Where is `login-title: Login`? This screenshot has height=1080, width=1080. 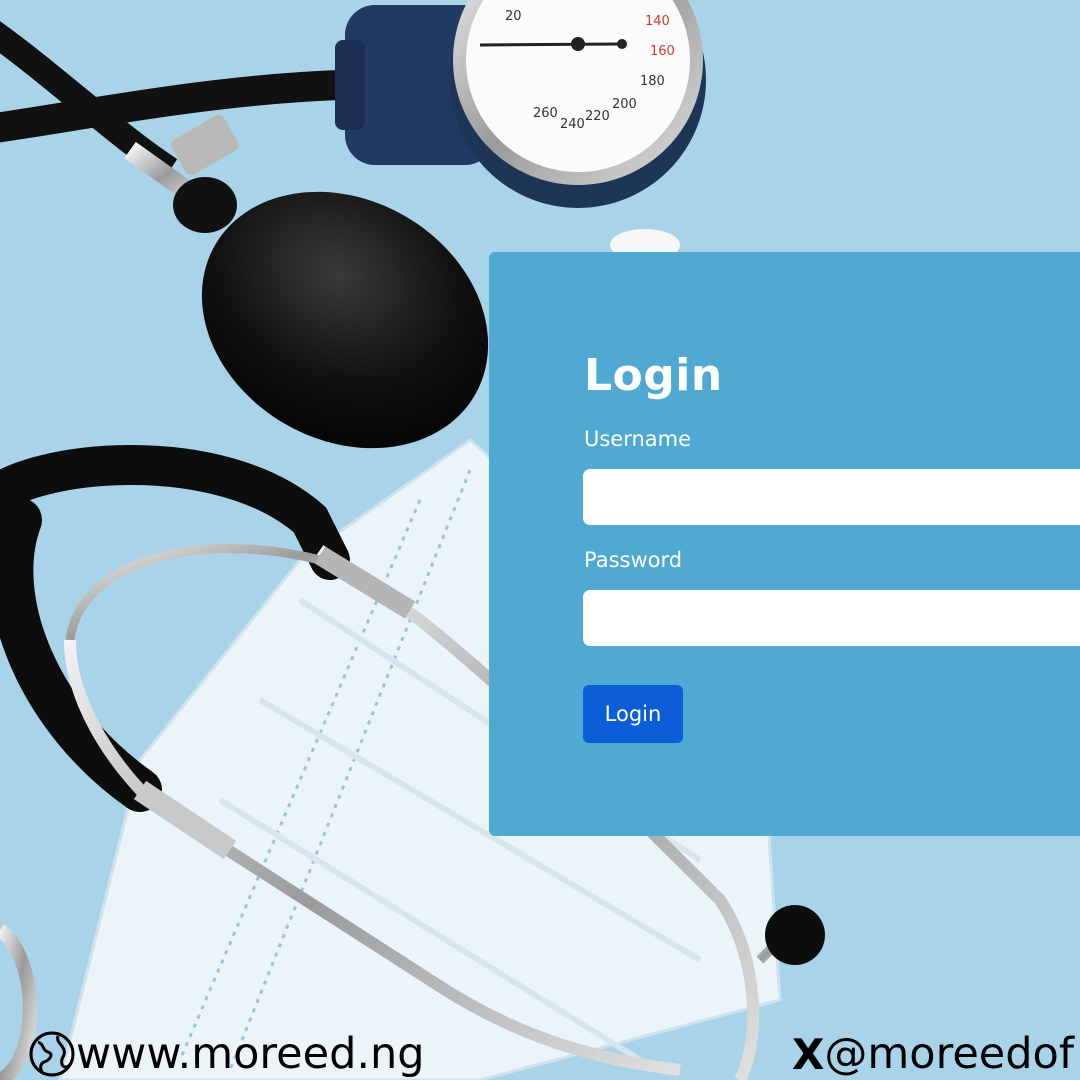
login-title: Login is located at coordinates (653, 375).